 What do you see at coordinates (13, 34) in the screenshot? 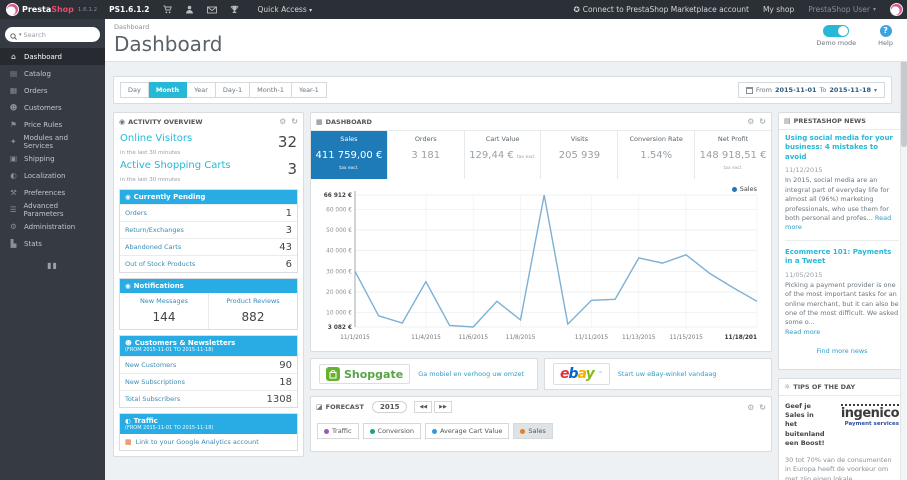
I see `search-icon` at bounding box center [13, 34].